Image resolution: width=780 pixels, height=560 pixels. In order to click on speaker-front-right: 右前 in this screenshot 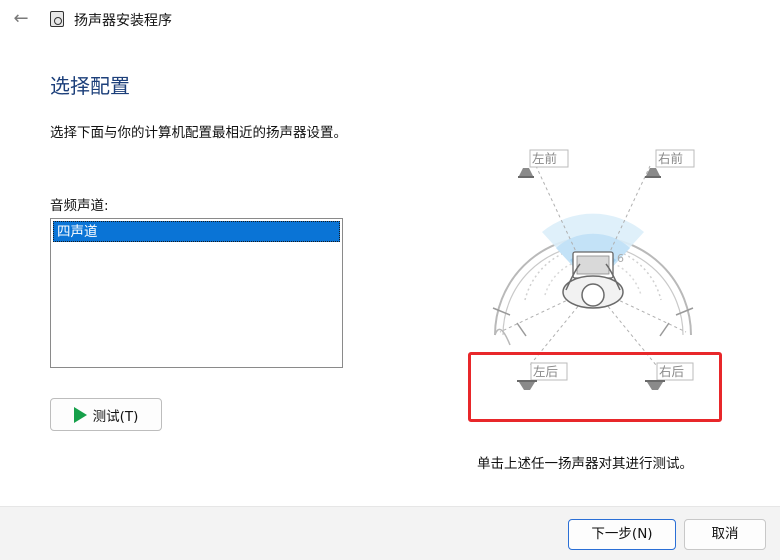, I will do `click(670, 163)`.